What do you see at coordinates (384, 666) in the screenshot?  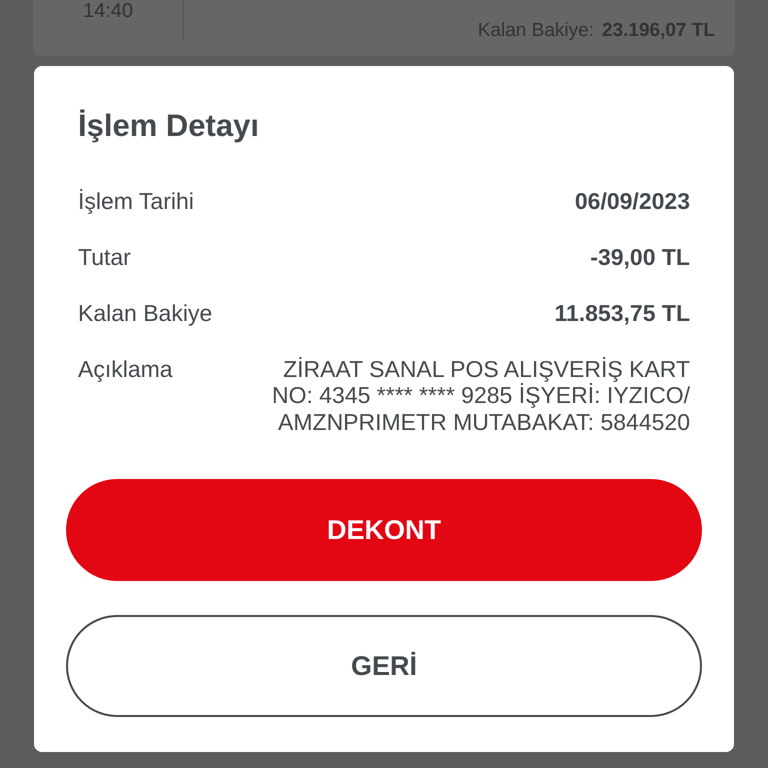 I see `back-button: GERİ` at bounding box center [384, 666].